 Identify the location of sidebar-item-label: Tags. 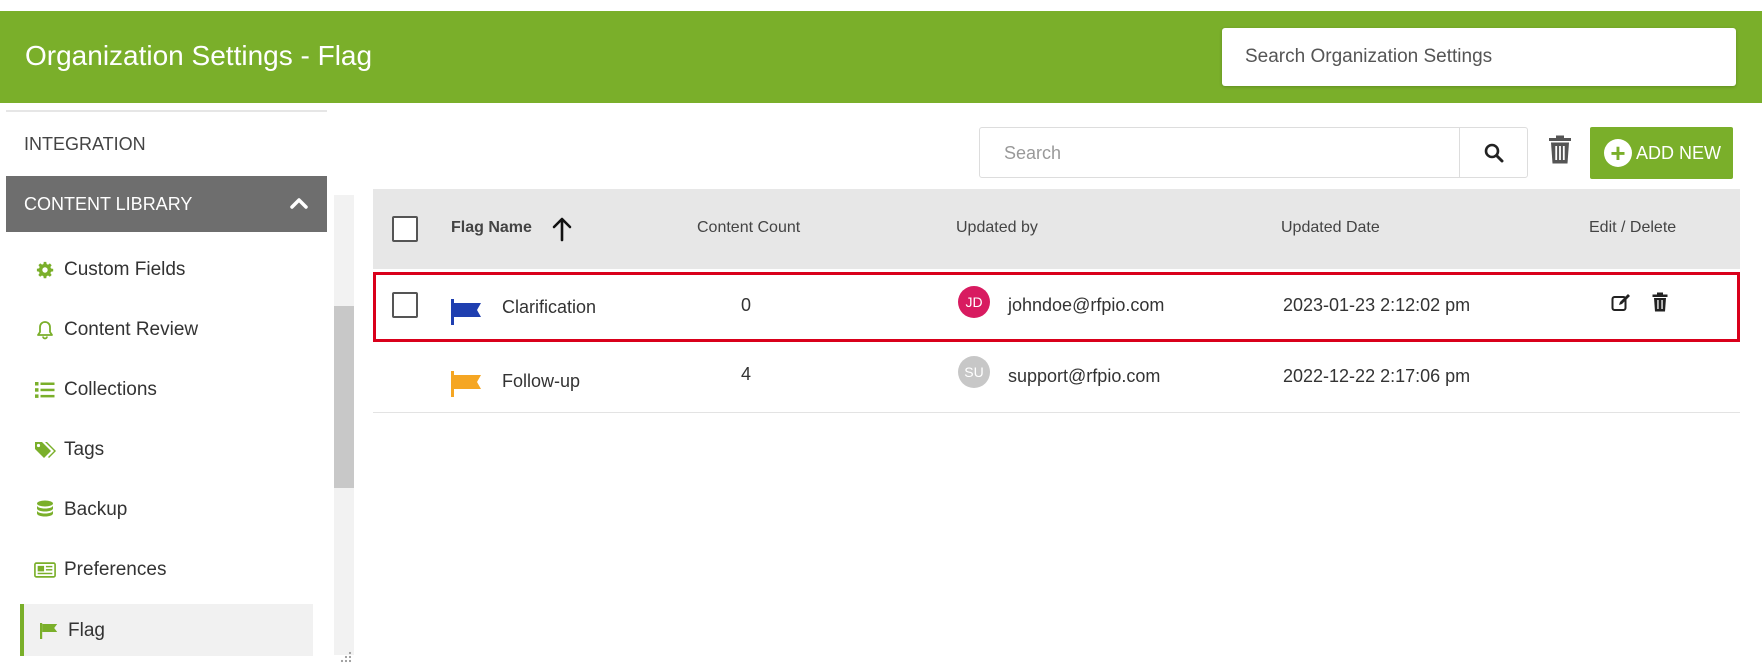
(84, 449).